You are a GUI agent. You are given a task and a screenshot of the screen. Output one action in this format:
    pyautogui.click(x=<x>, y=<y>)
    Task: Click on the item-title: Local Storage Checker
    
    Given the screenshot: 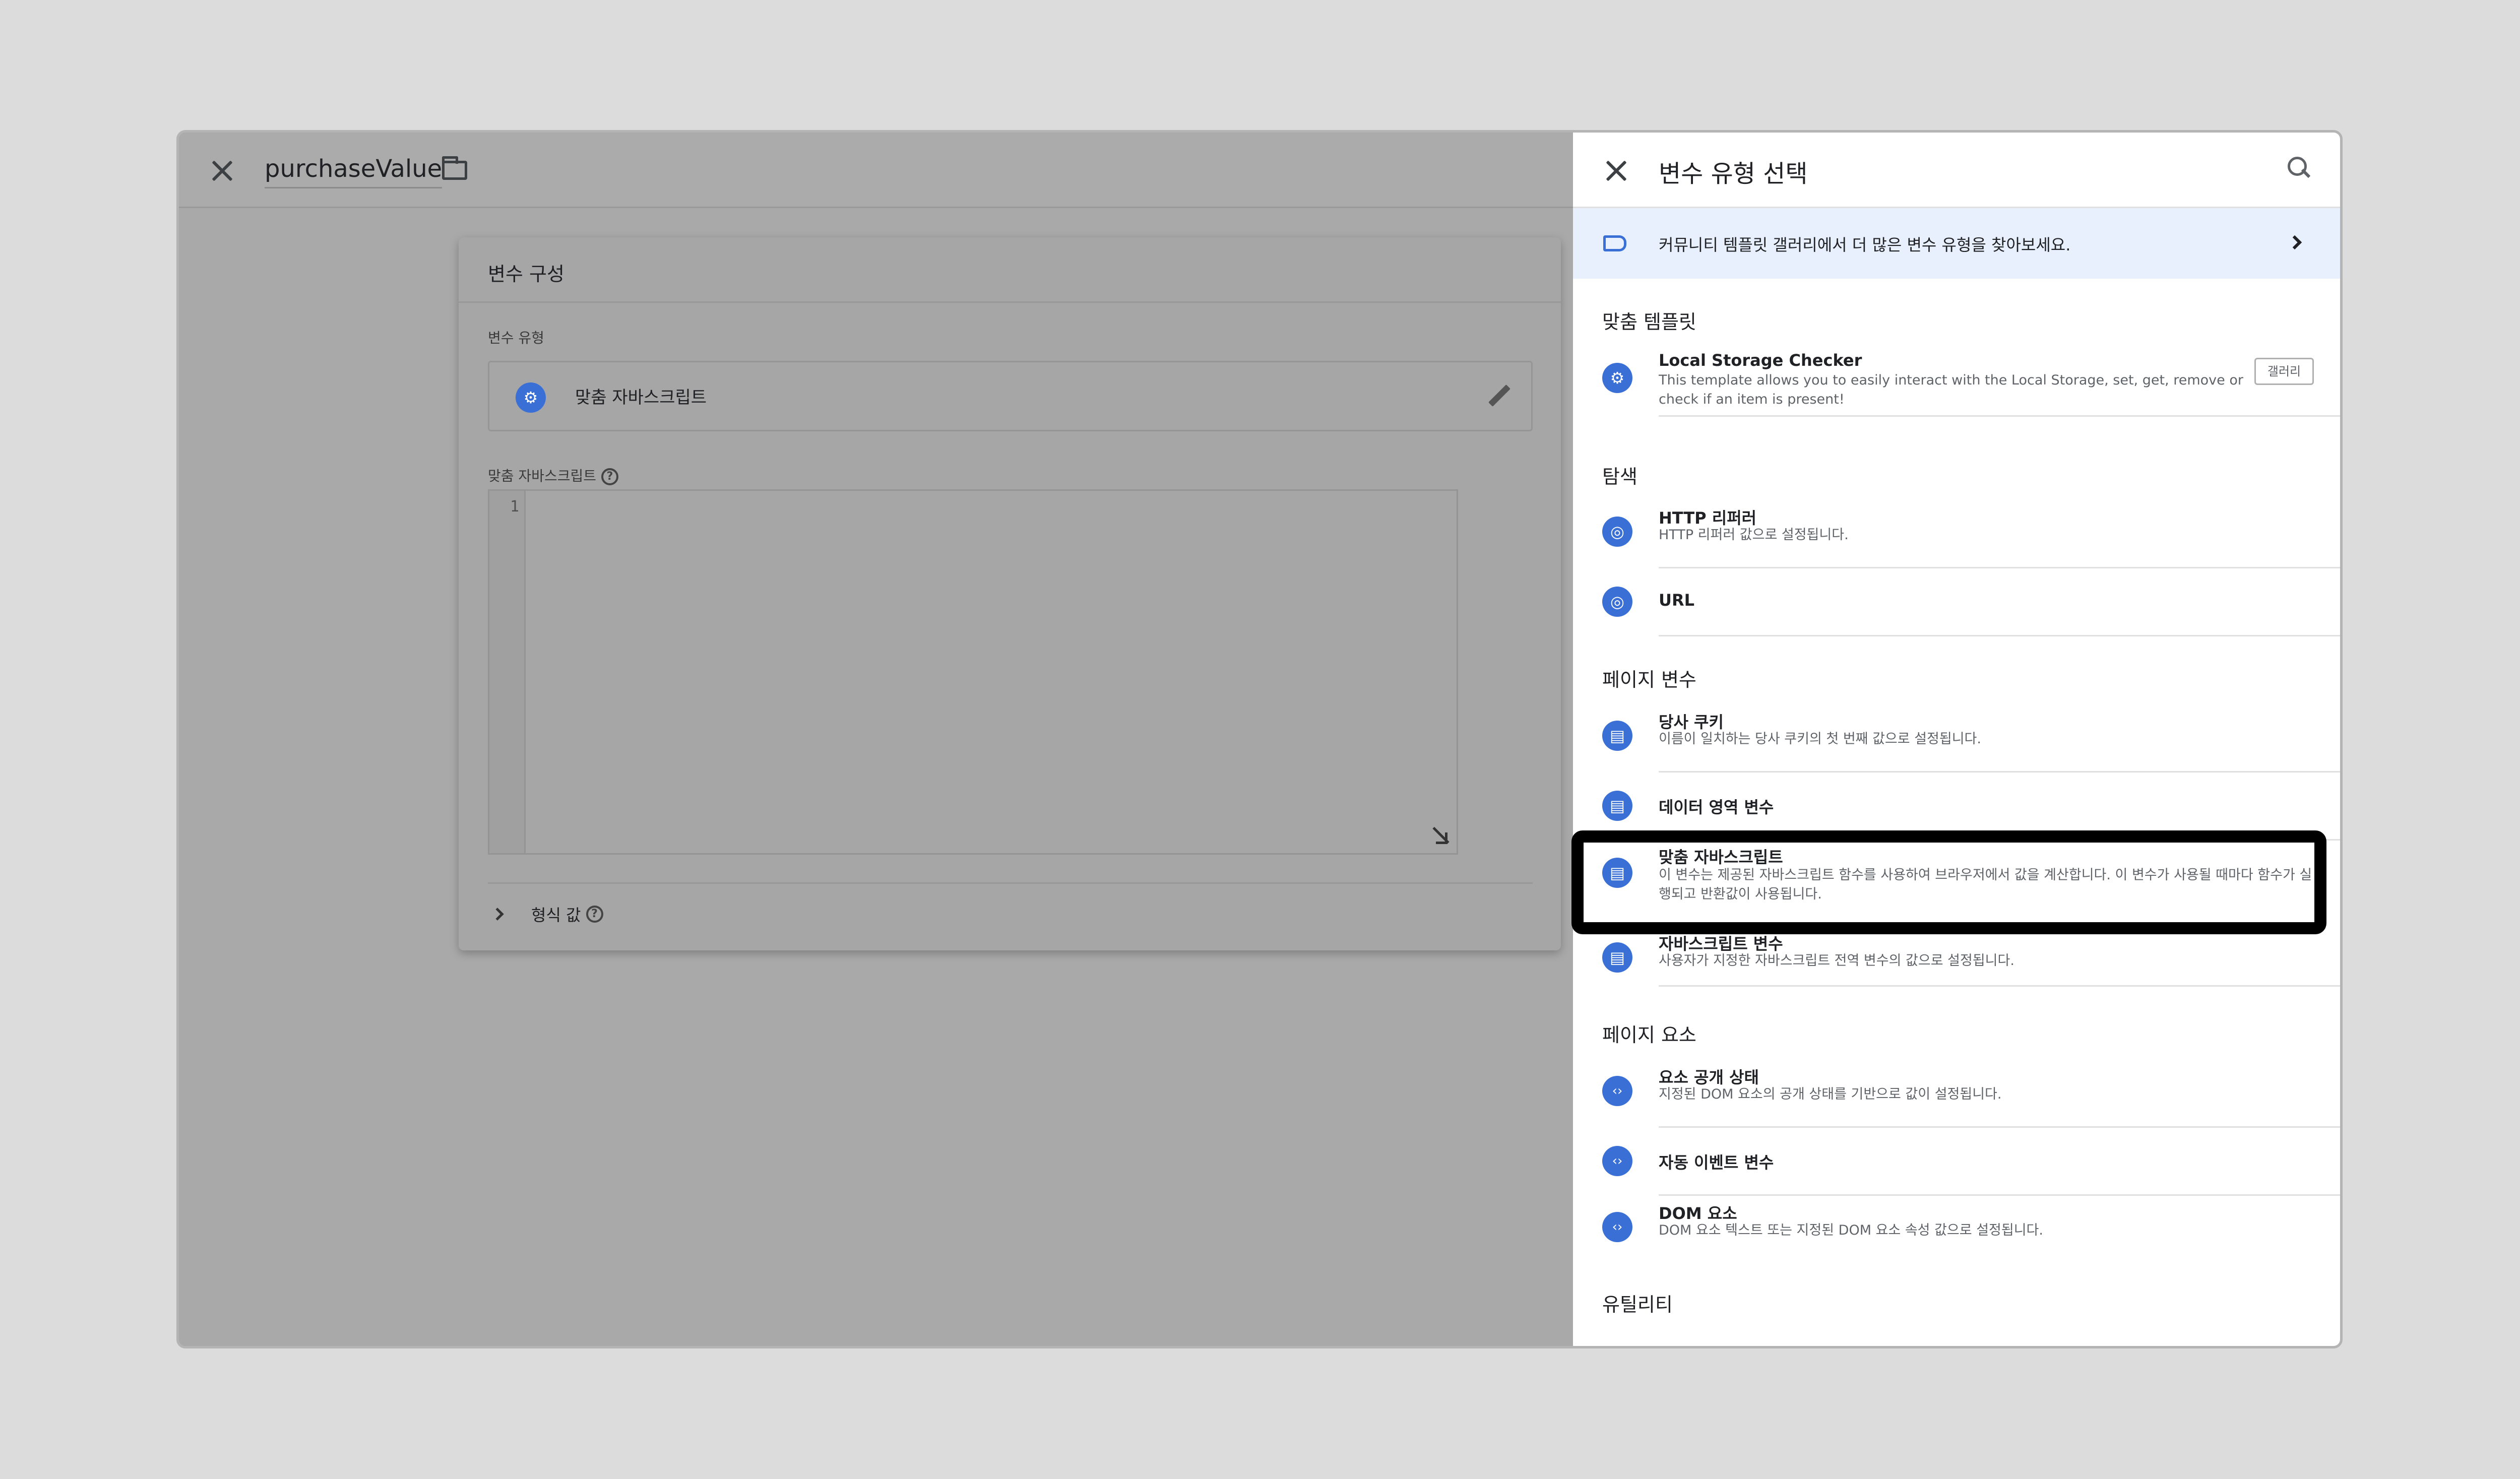 What is the action you would take?
    pyautogui.click(x=1760, y=360)
    